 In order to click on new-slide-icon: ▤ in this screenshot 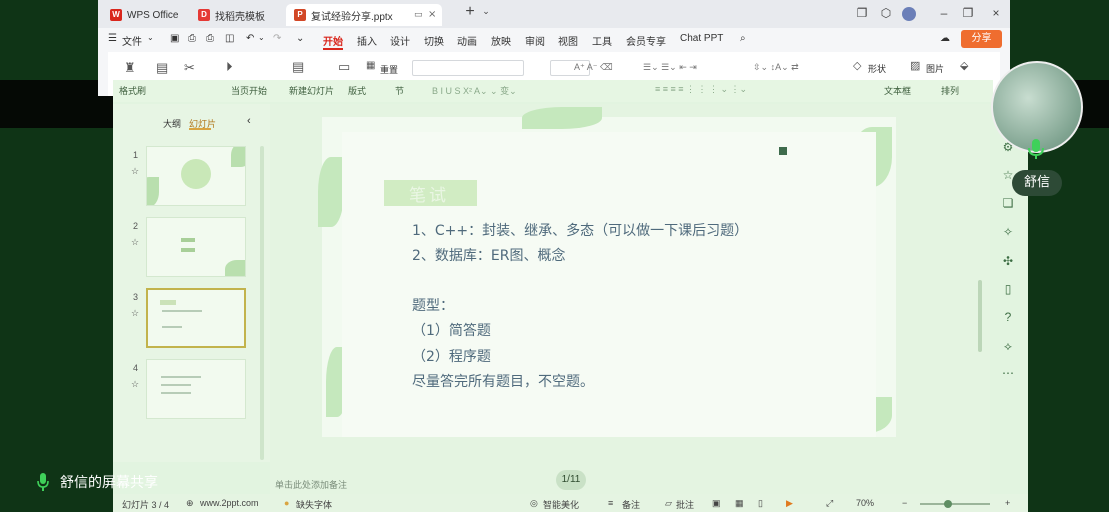, I will do `click(298, 67)`.